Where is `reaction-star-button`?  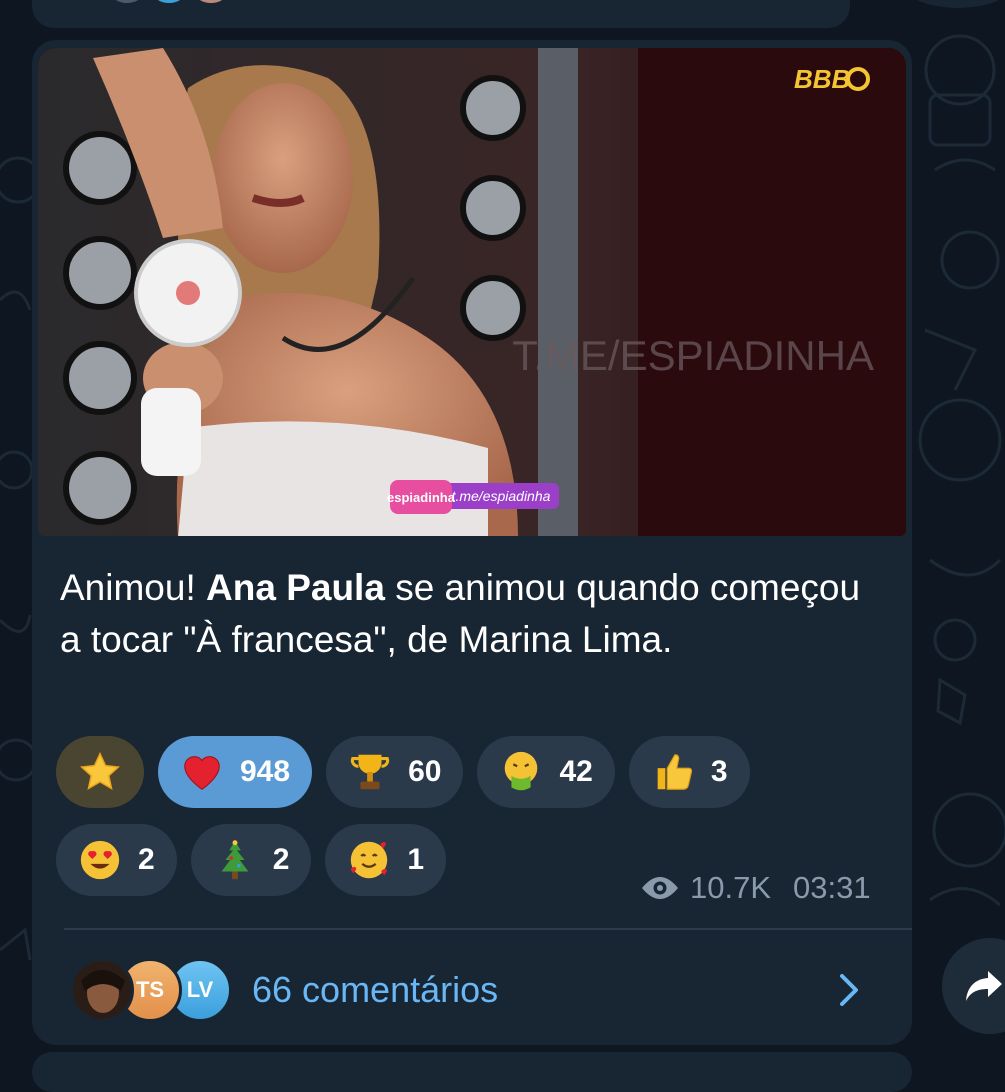
reaction-star-button is located at coordinates (100, 772).